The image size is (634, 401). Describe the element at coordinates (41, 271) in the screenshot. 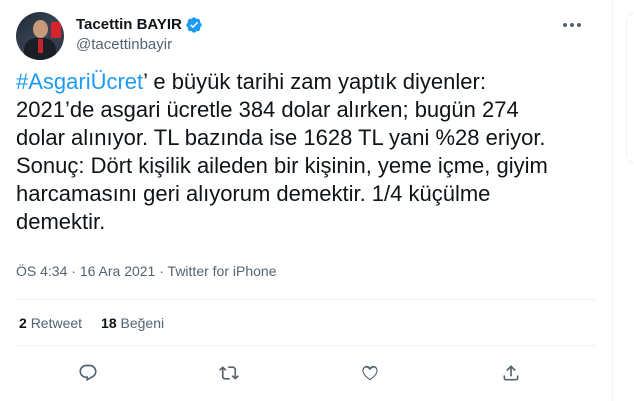

I see `tweet-time: ÖS 4:34` at that location.